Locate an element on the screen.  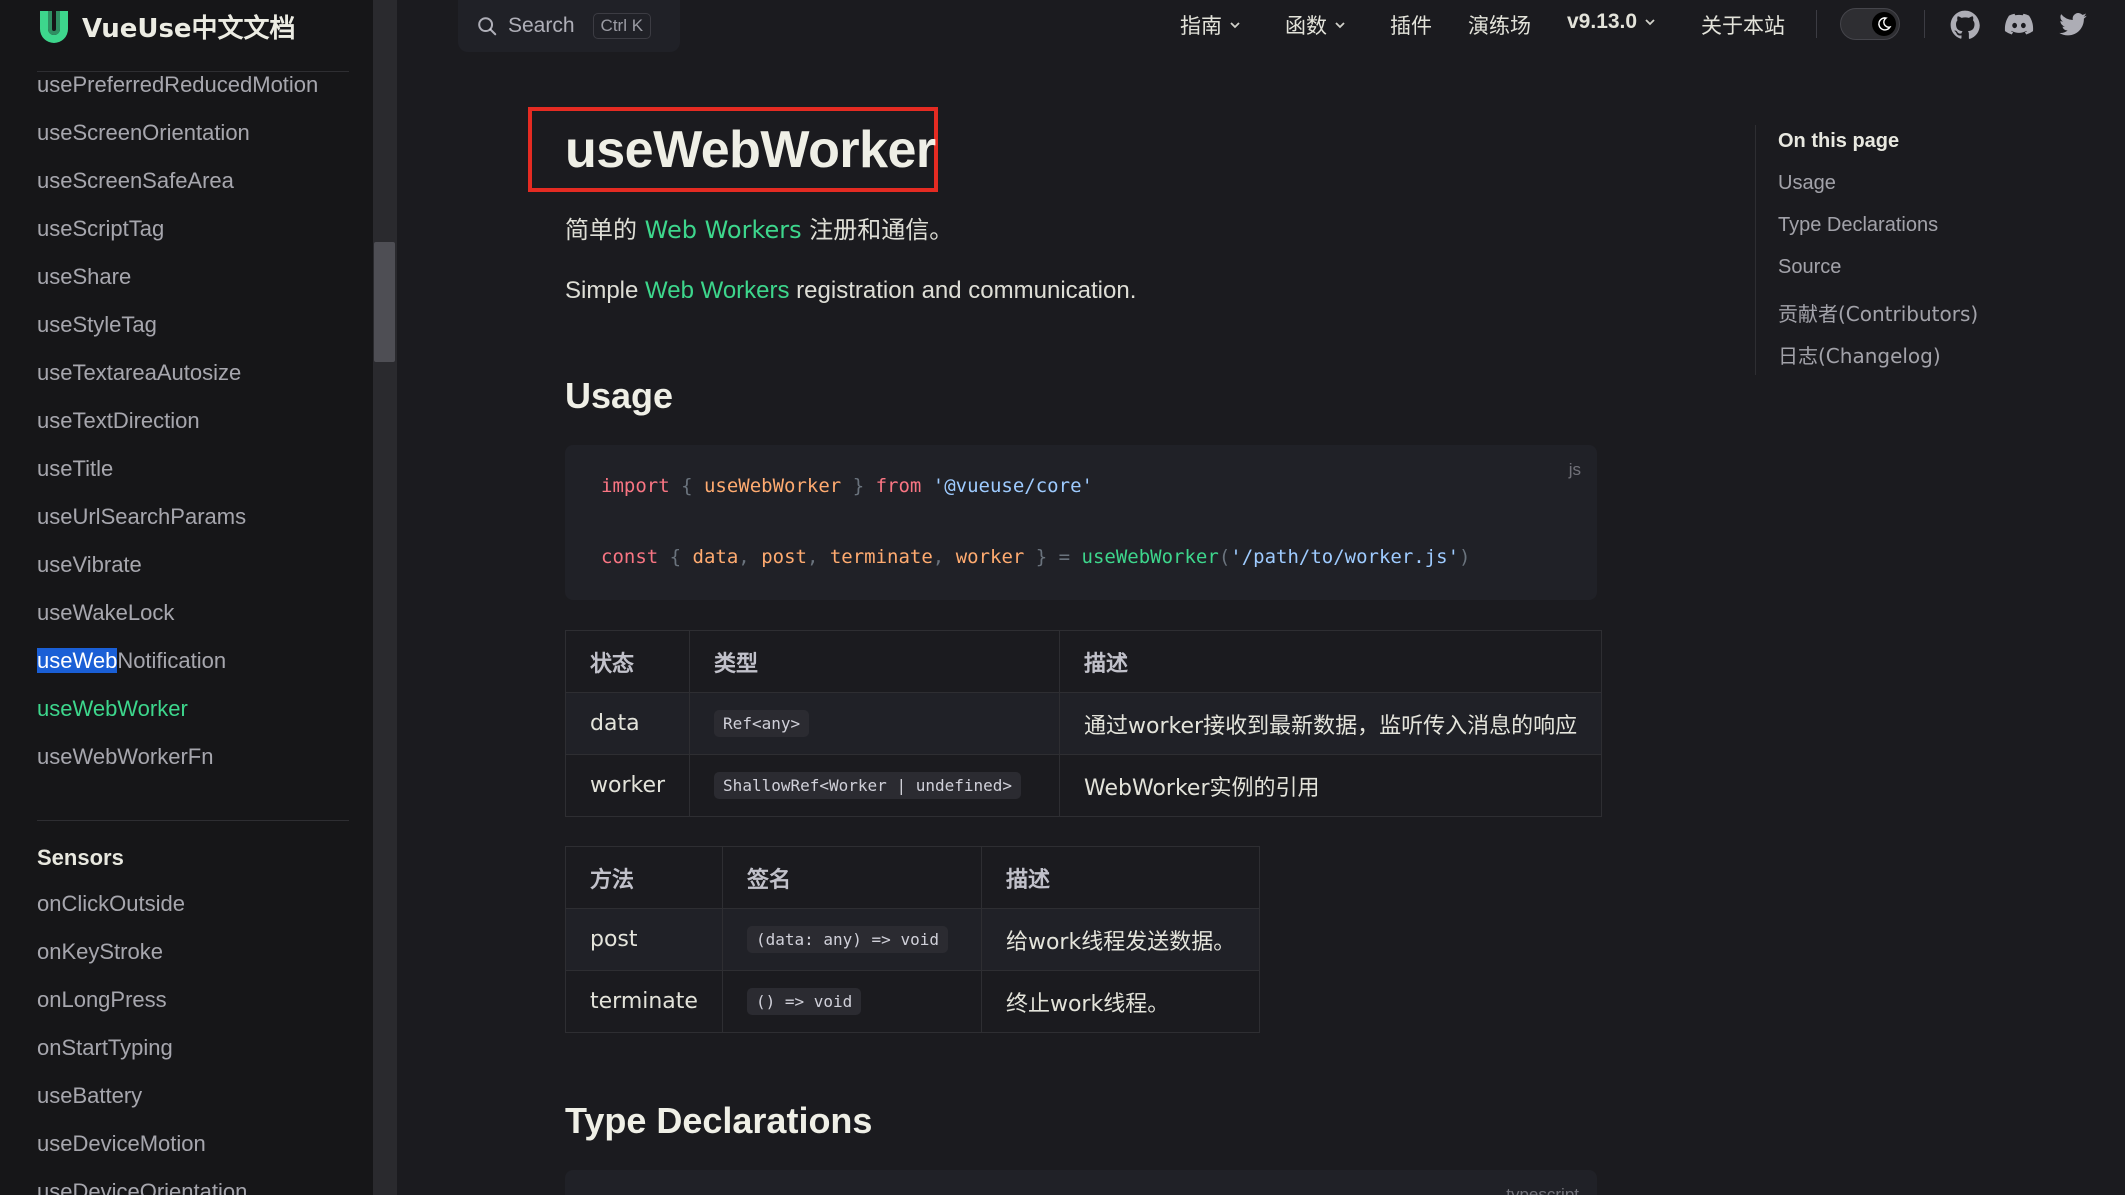
sidebar-item: onKeyStroke is located at coordinates (197, 957).